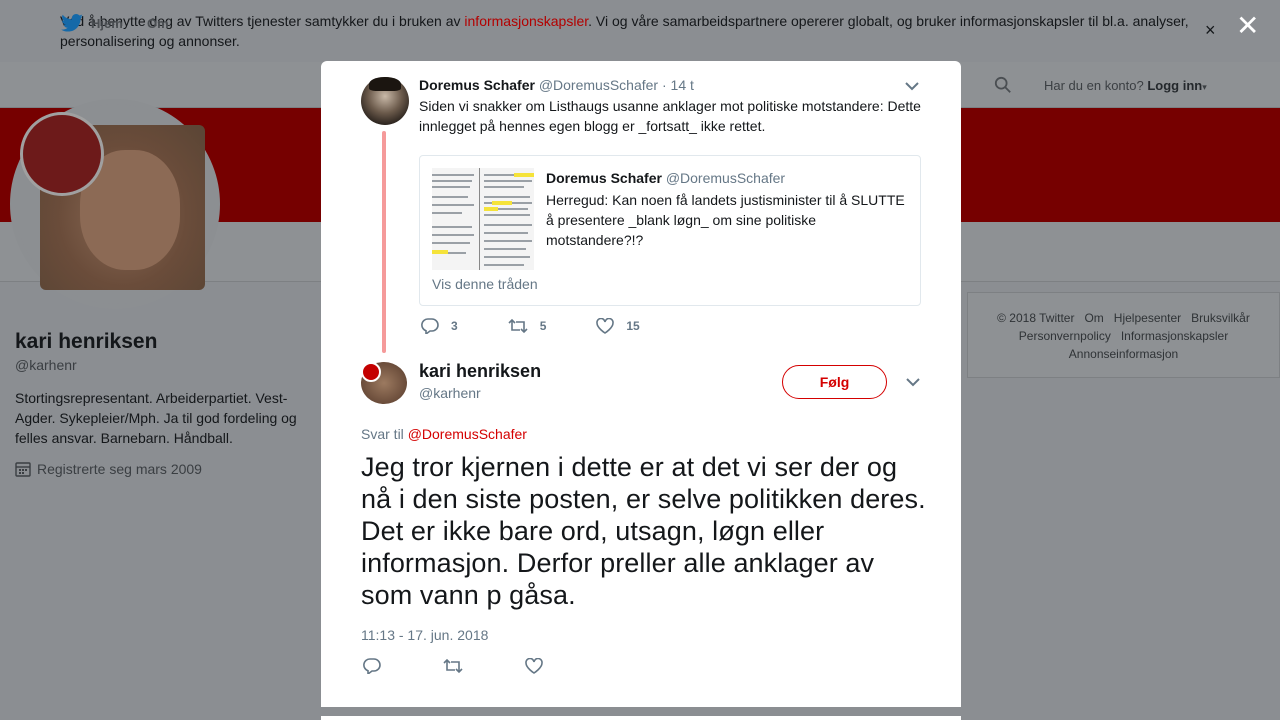  Describe the element at coordinates (484, 666) in the screenshot. I see `main-tweet-actions` at that location.